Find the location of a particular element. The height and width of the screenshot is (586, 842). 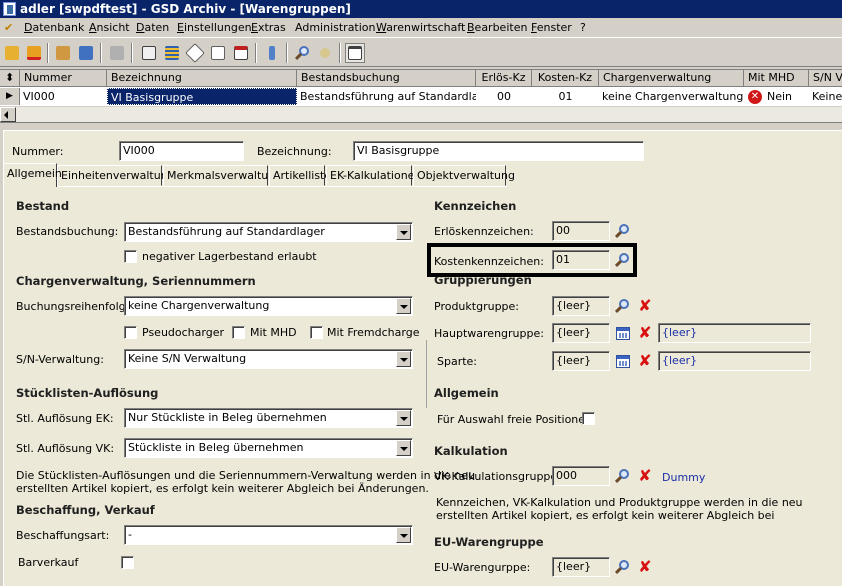

mit-fremdcharge-checkbox is located at coordinates (316, 332).